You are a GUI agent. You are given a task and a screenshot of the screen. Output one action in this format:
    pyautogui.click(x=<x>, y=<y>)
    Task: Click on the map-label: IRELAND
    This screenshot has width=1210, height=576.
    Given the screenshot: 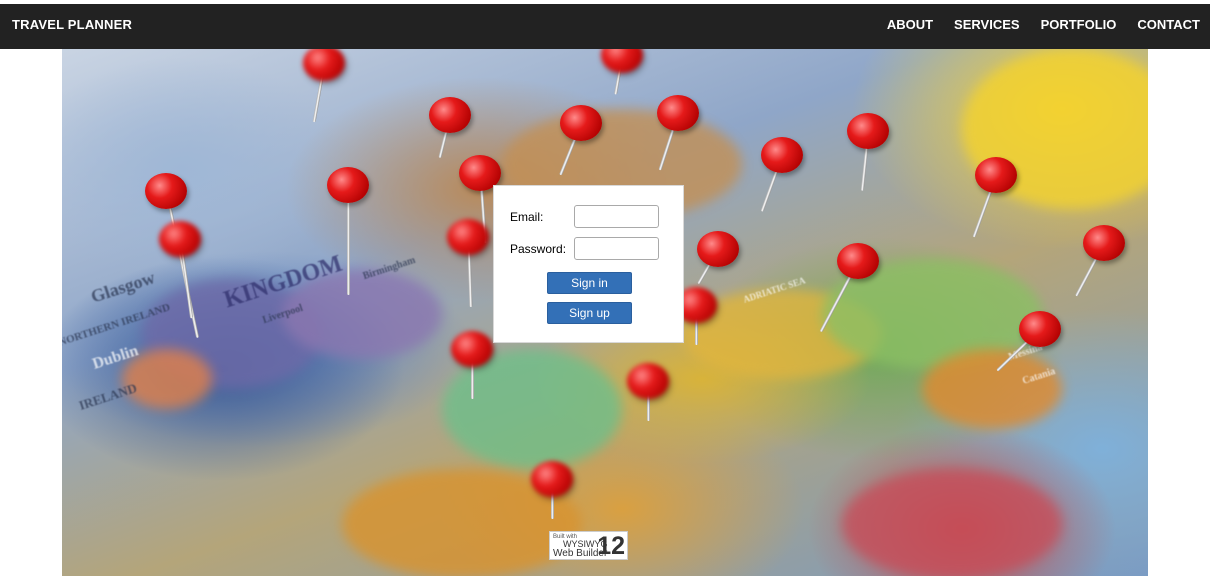 What is the action you would take?
    pyautogui.click(x=107, y=396)
    